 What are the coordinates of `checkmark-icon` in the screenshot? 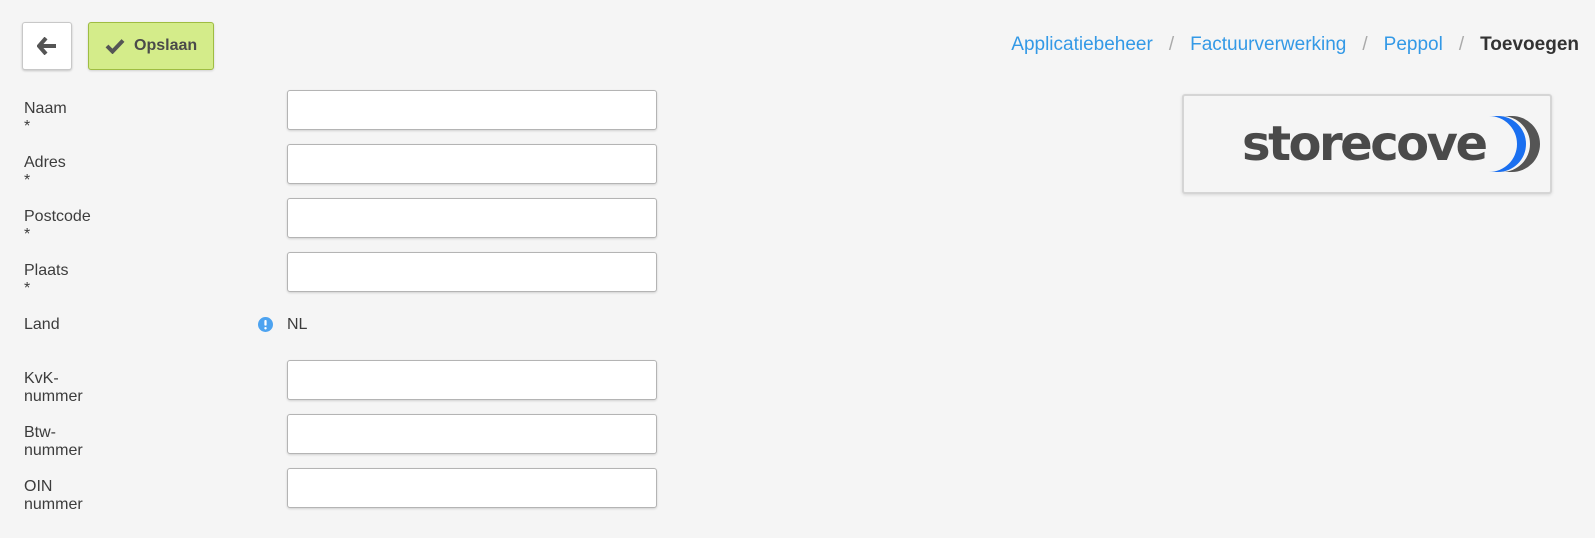 It's located at (115, 46).